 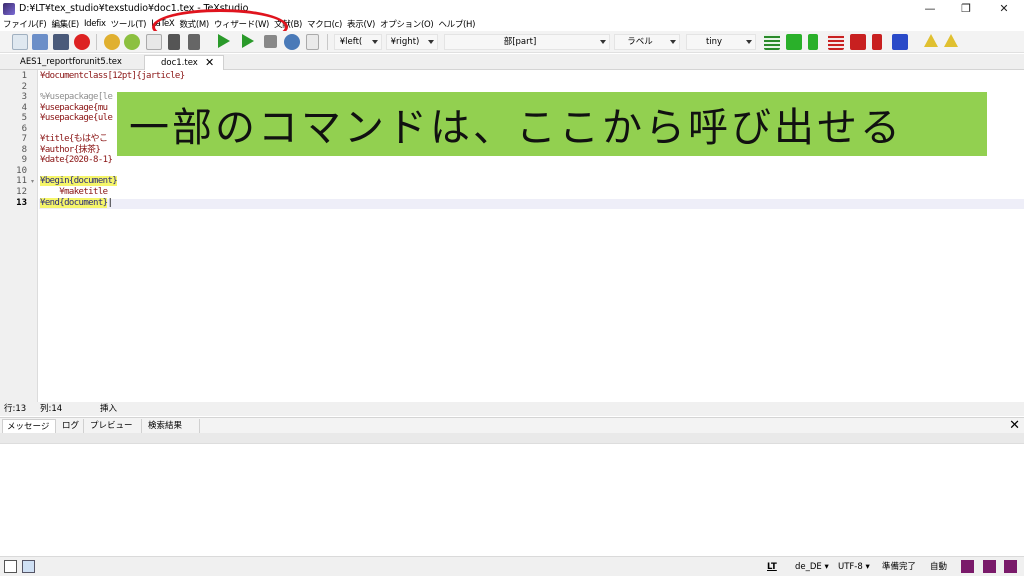 I want to click on add-column-icon, so click(x=794, y=42).